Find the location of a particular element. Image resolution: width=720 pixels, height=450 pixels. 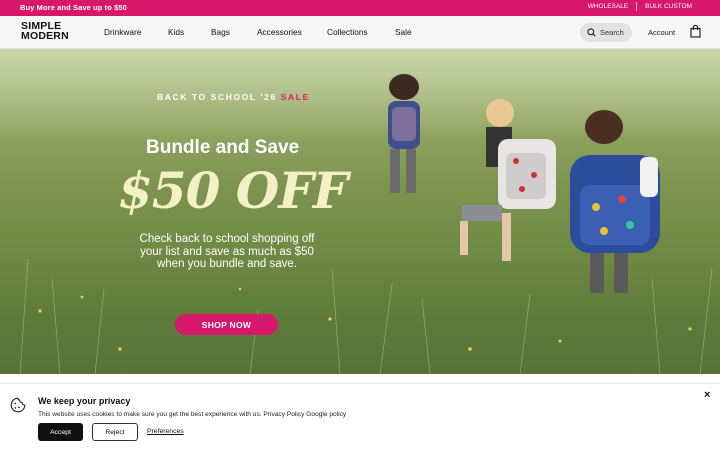

promo-text: Buy More and Save up to $50 is located at coordinates (73, 7).